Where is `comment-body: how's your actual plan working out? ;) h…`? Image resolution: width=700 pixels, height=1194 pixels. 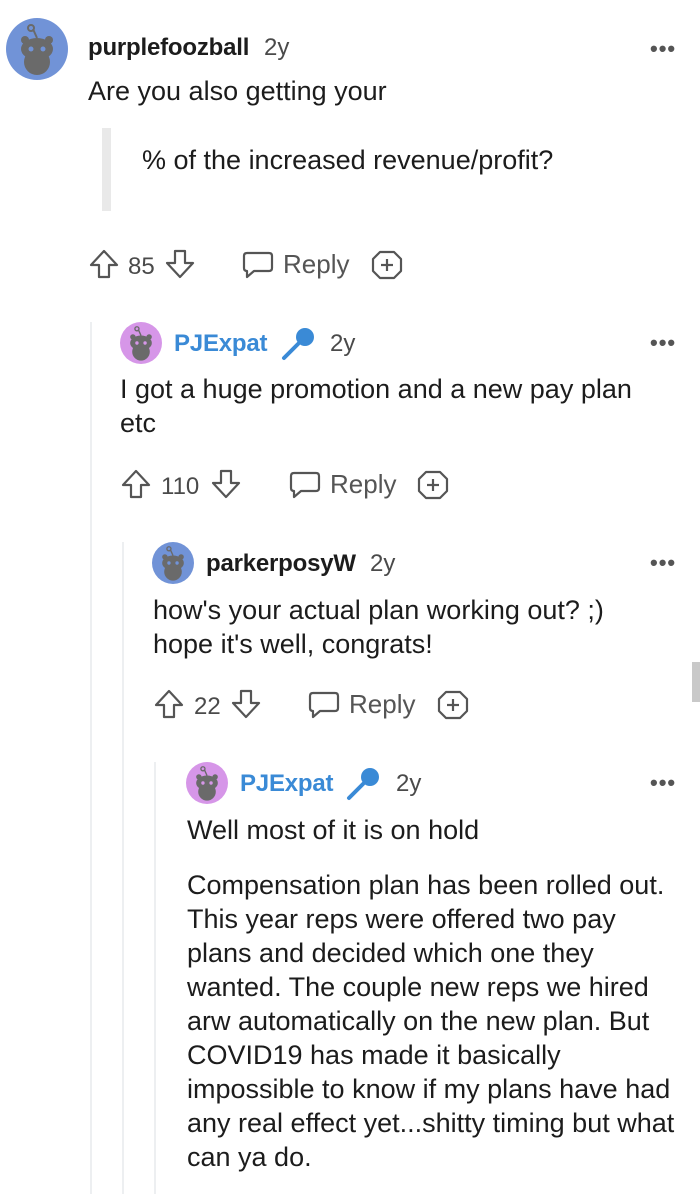
comment-body: how's your actual plan working out? ;) h… is located at coordinates (378, 627).